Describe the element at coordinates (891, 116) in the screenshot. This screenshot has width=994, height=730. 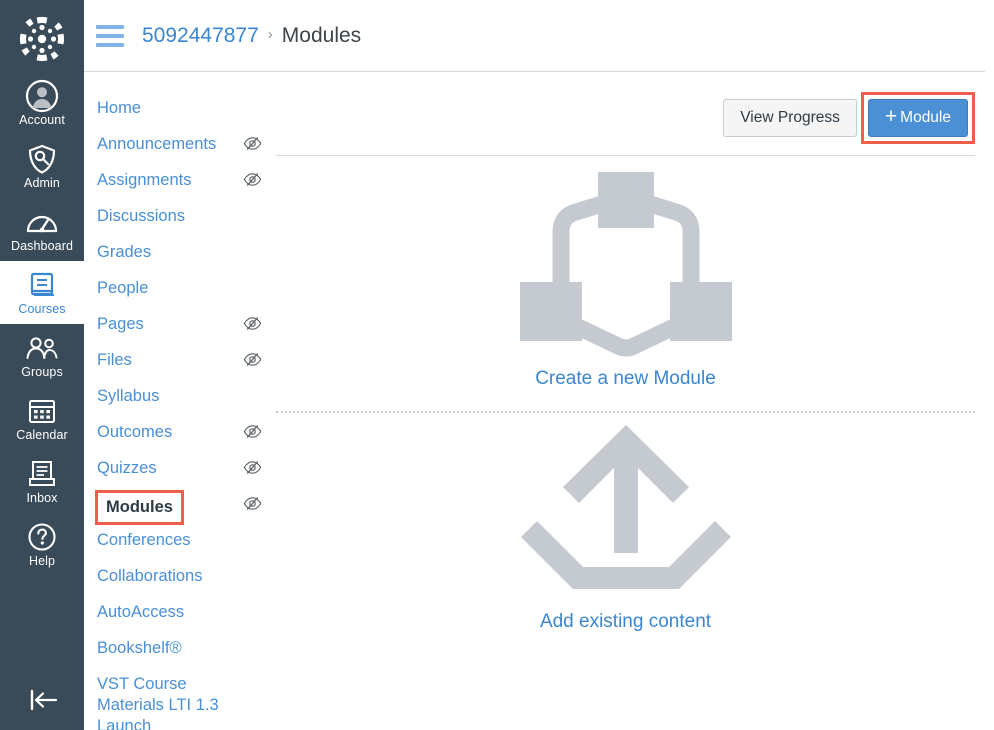
I see `plus-icon: +` at that location.